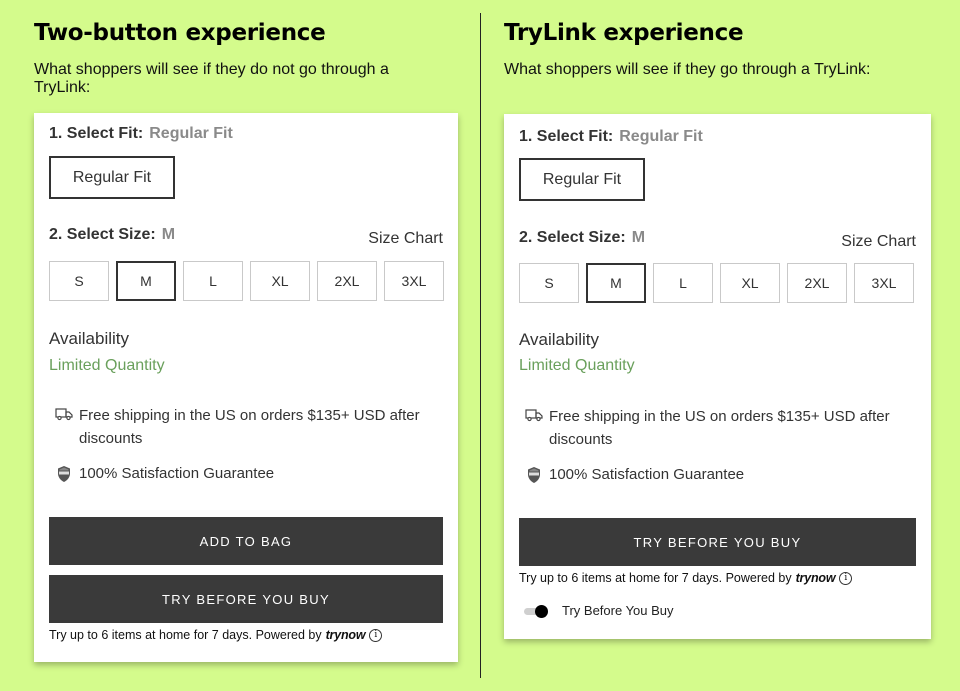  I want to click on toggle-knob, so click(541, 611).